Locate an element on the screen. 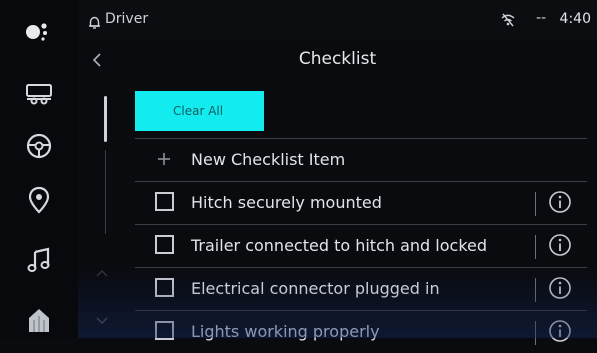 The height and width of the screenshot is (353, 597). steering-wheel-icon is located at coordinates (39, 146).